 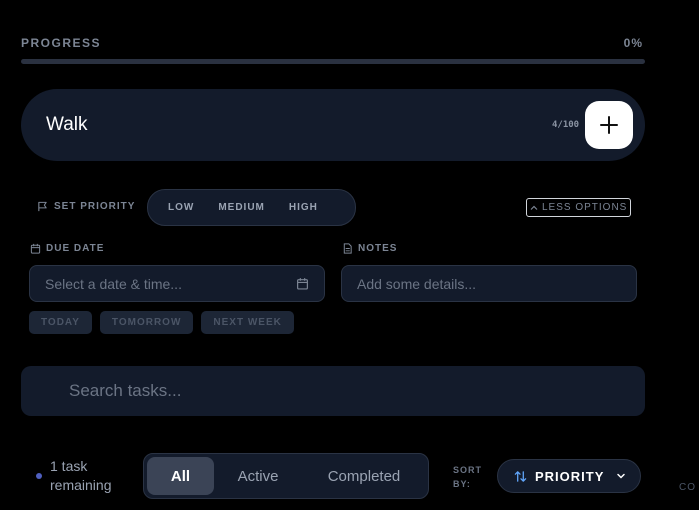 I want to click on tasks-remaining-text: 1 task remaining, so click(x=90, y=476).